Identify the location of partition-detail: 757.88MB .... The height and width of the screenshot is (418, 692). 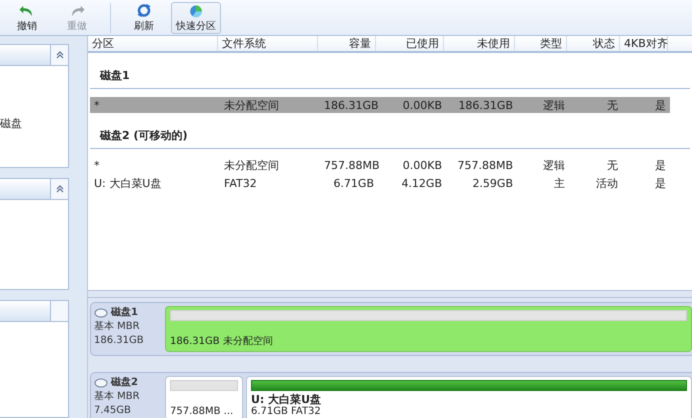
(202, 412).